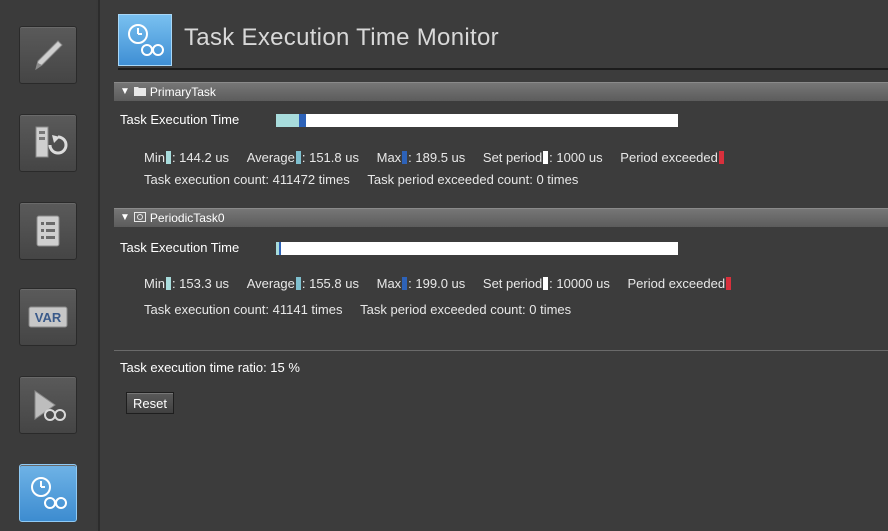 Image resolution: width=888 pixels, height=531 pixels. What do you see at coordinates (501, 91) in the screenshot?
I see `task-section-header-primary: ▼ PrimaryTask` at bounding box center [501, 91].